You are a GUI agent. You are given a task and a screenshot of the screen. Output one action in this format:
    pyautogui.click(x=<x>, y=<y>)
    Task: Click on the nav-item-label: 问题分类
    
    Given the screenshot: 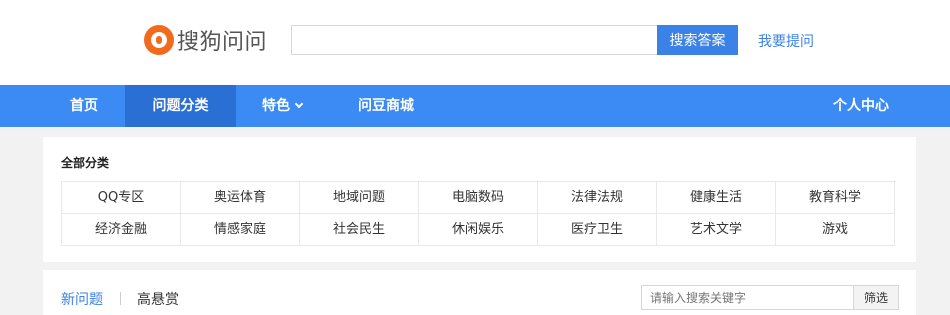 What is the action you would take?
    pyautogui.click(x=180, y=106)
    